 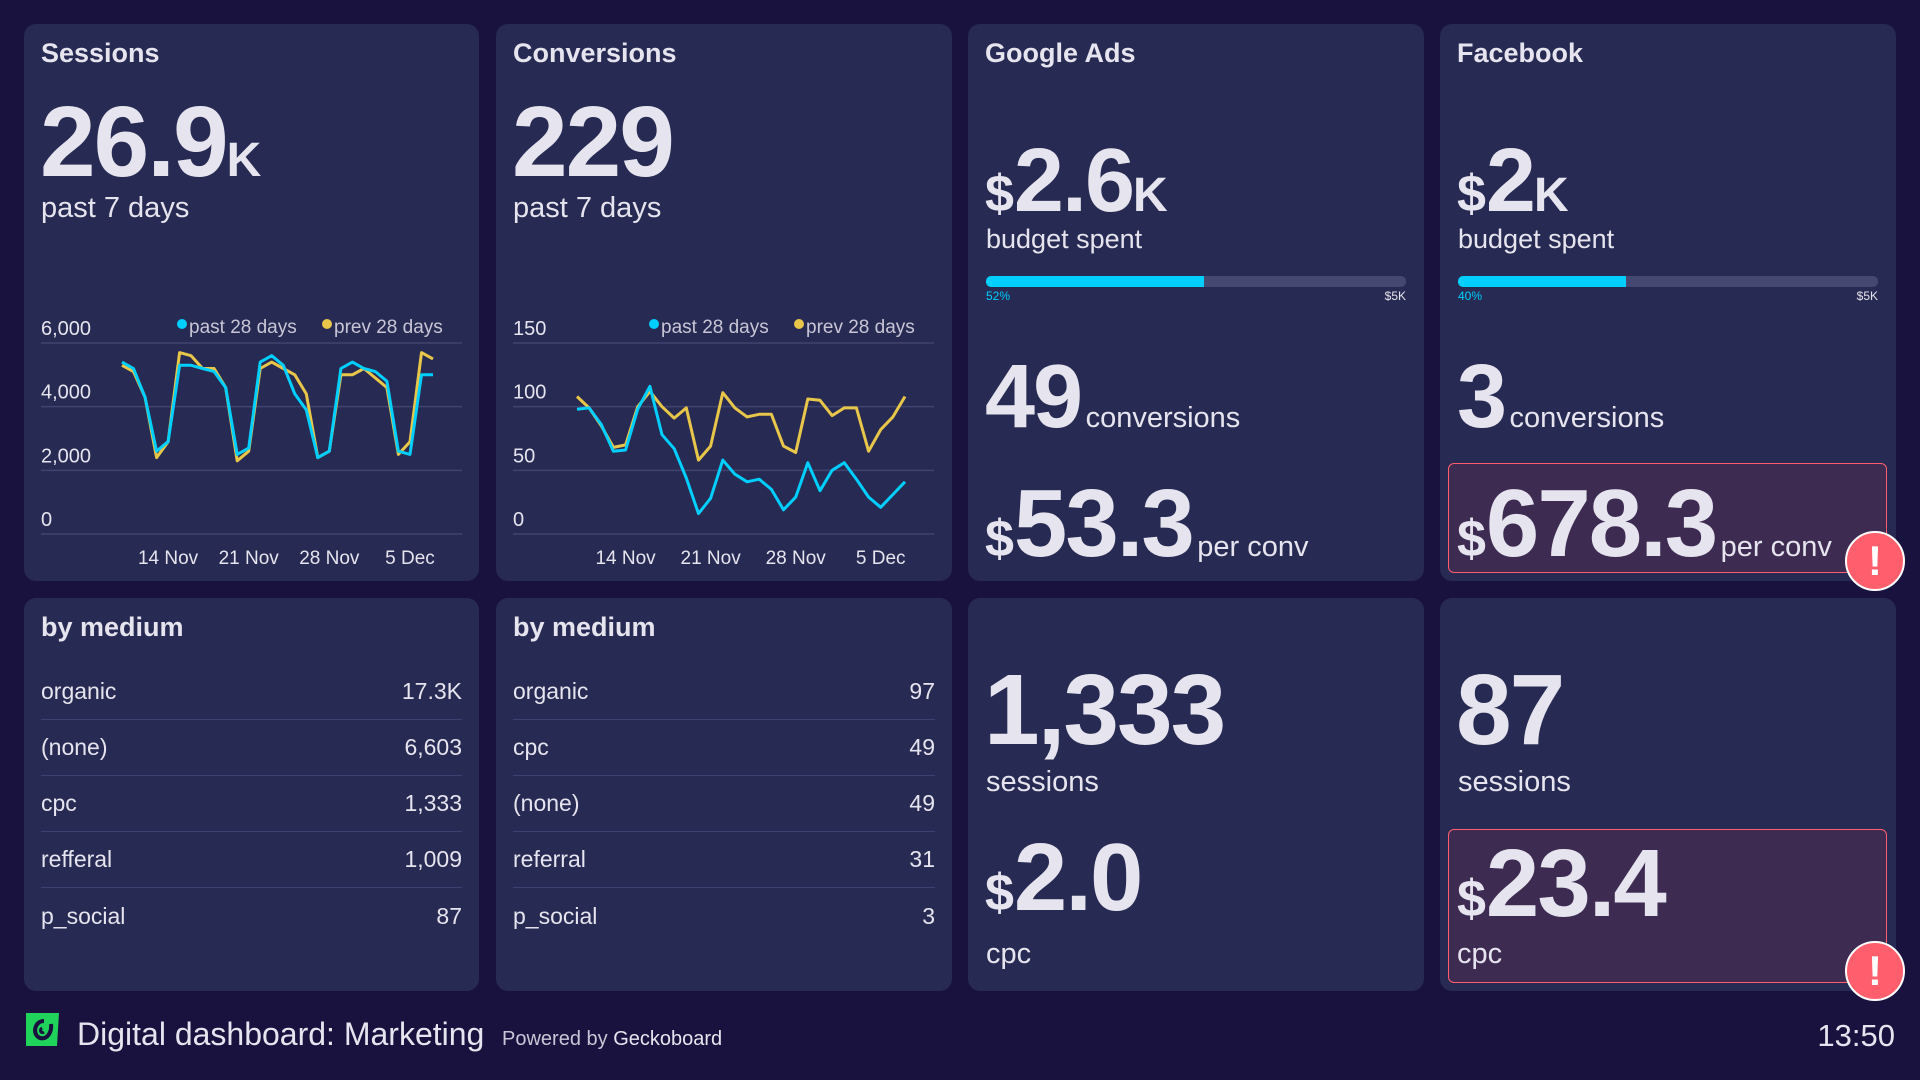 I want to click on table-row: (none) 6,603, so click(x=251, y=748).